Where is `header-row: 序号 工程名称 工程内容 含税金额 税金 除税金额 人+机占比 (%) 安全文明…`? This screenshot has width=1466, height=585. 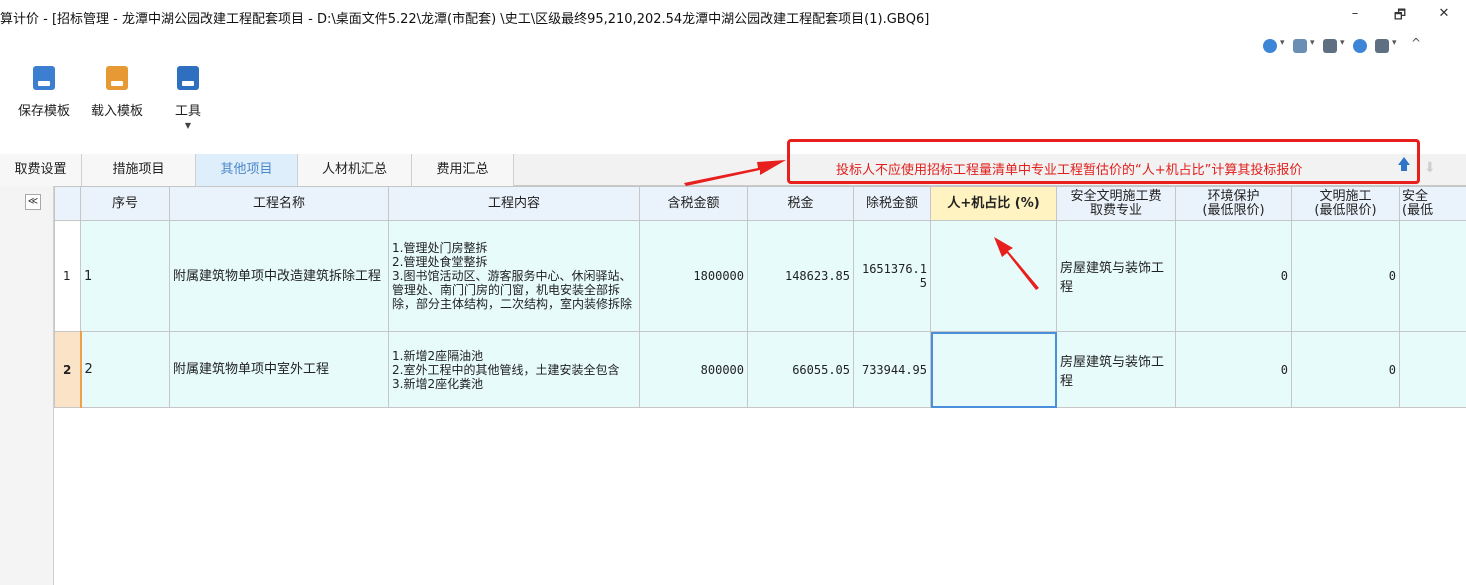
header-row: 序号 工程名称 工程内容 含税金额 税金 除税金额 人+机占比 (%) 安全文明… is located at coordinates (760, 203).